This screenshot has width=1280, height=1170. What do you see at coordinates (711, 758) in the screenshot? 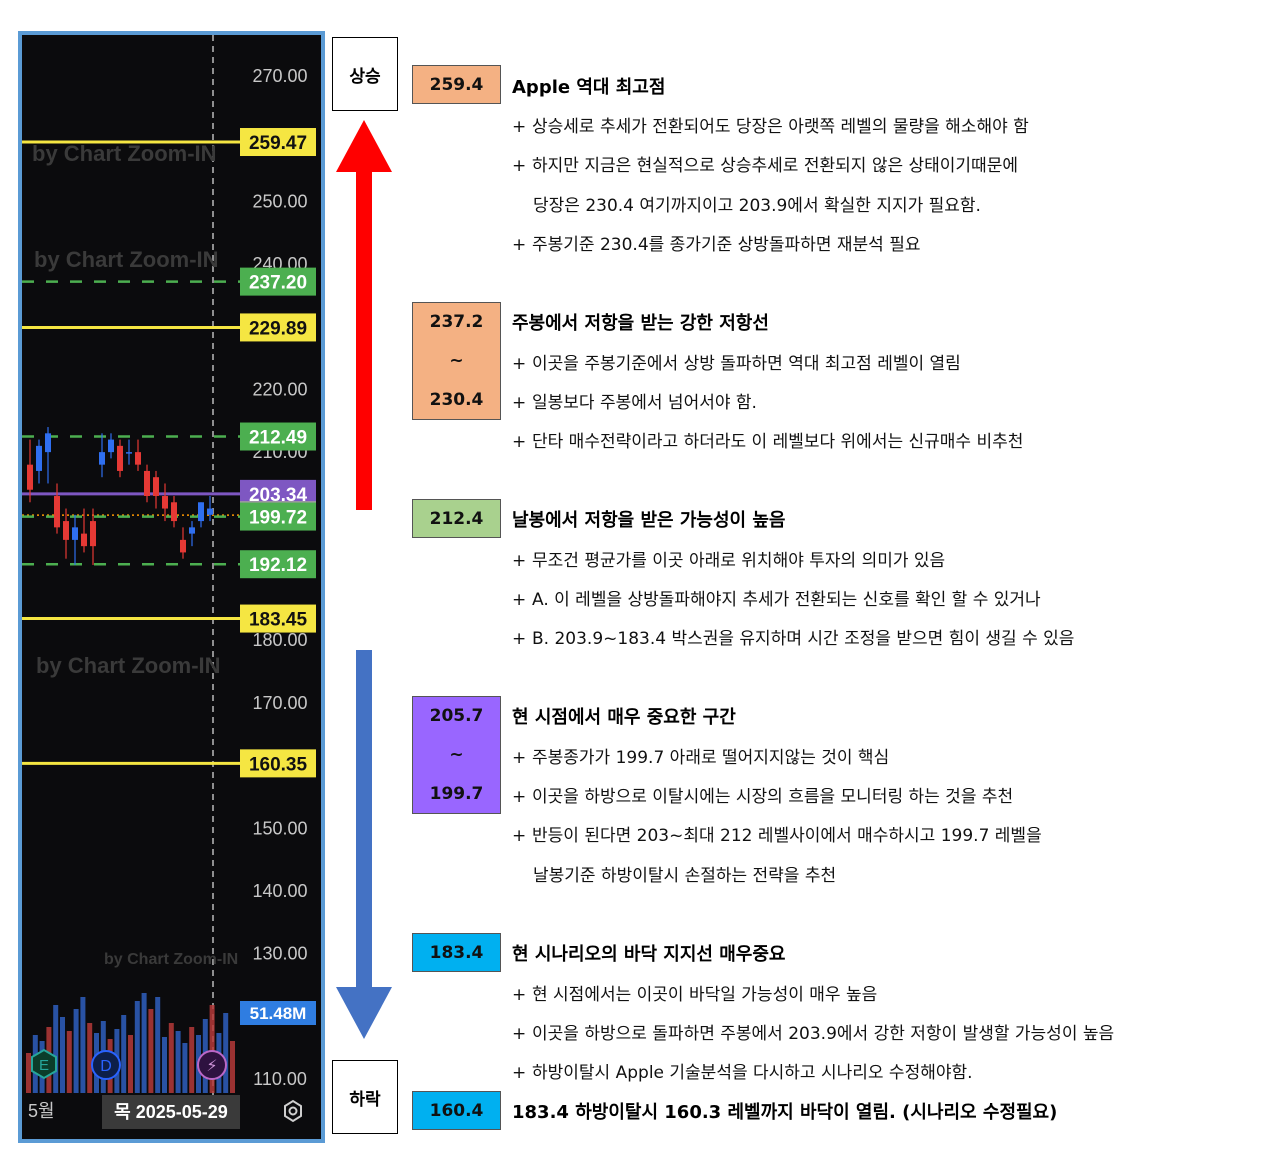
I see `bullet-text: 주봉종가가 199.7 아래로 떨어지지않는 것이 핵심` at bounding box center [711, 758].